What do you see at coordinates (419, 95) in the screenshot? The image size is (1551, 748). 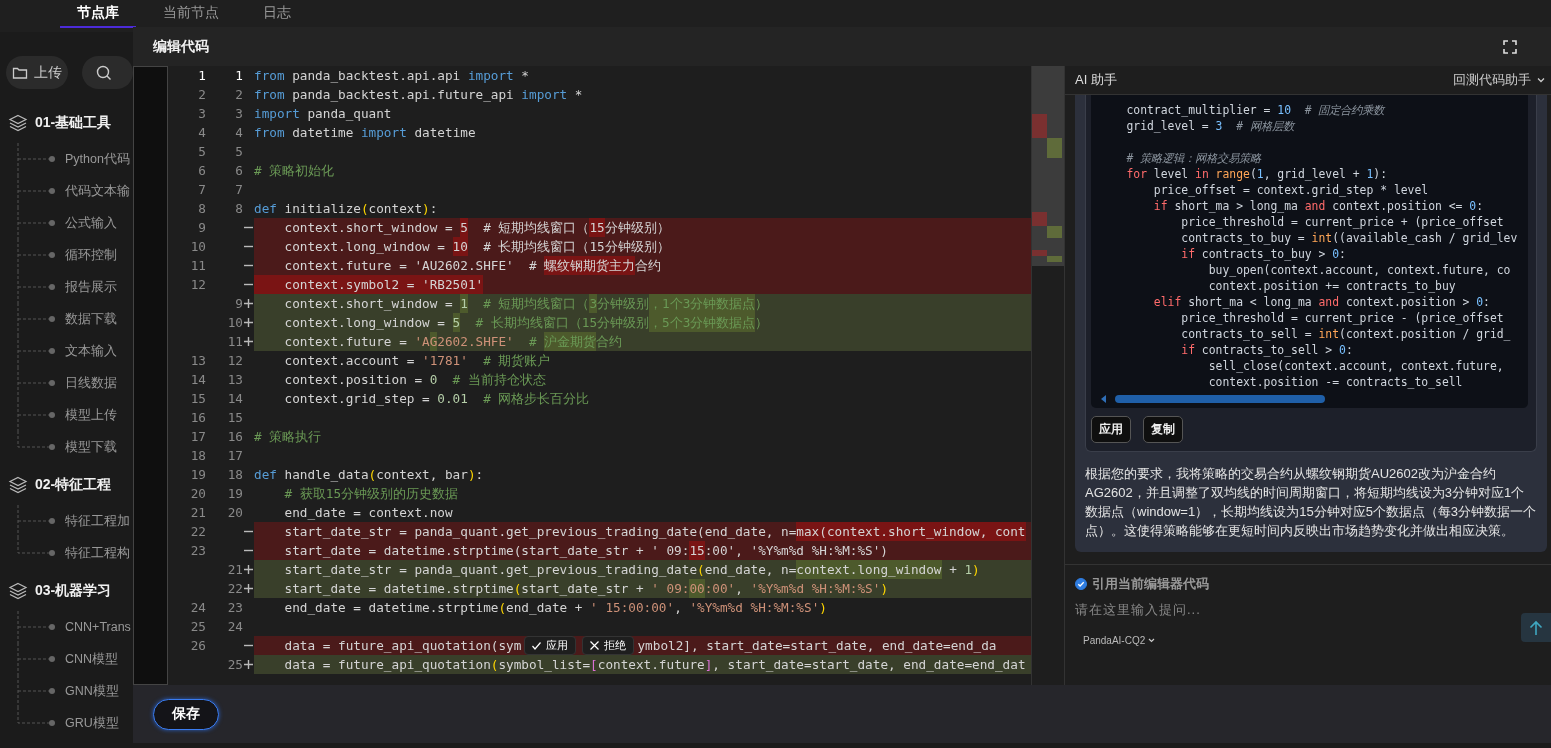 I see `code-line: from panda_backtest.api.future_api import *` at bounding box center [419, 95].